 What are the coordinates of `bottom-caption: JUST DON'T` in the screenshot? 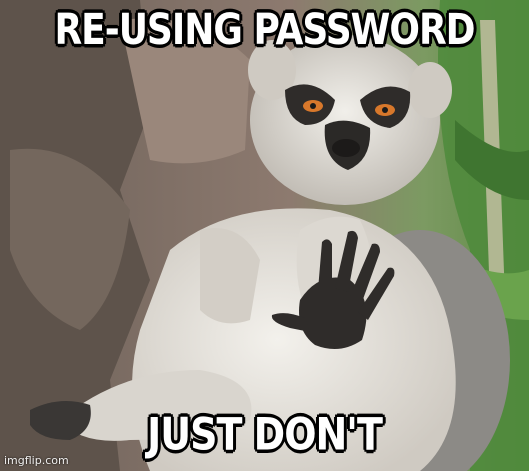 It's located at (265, 434).